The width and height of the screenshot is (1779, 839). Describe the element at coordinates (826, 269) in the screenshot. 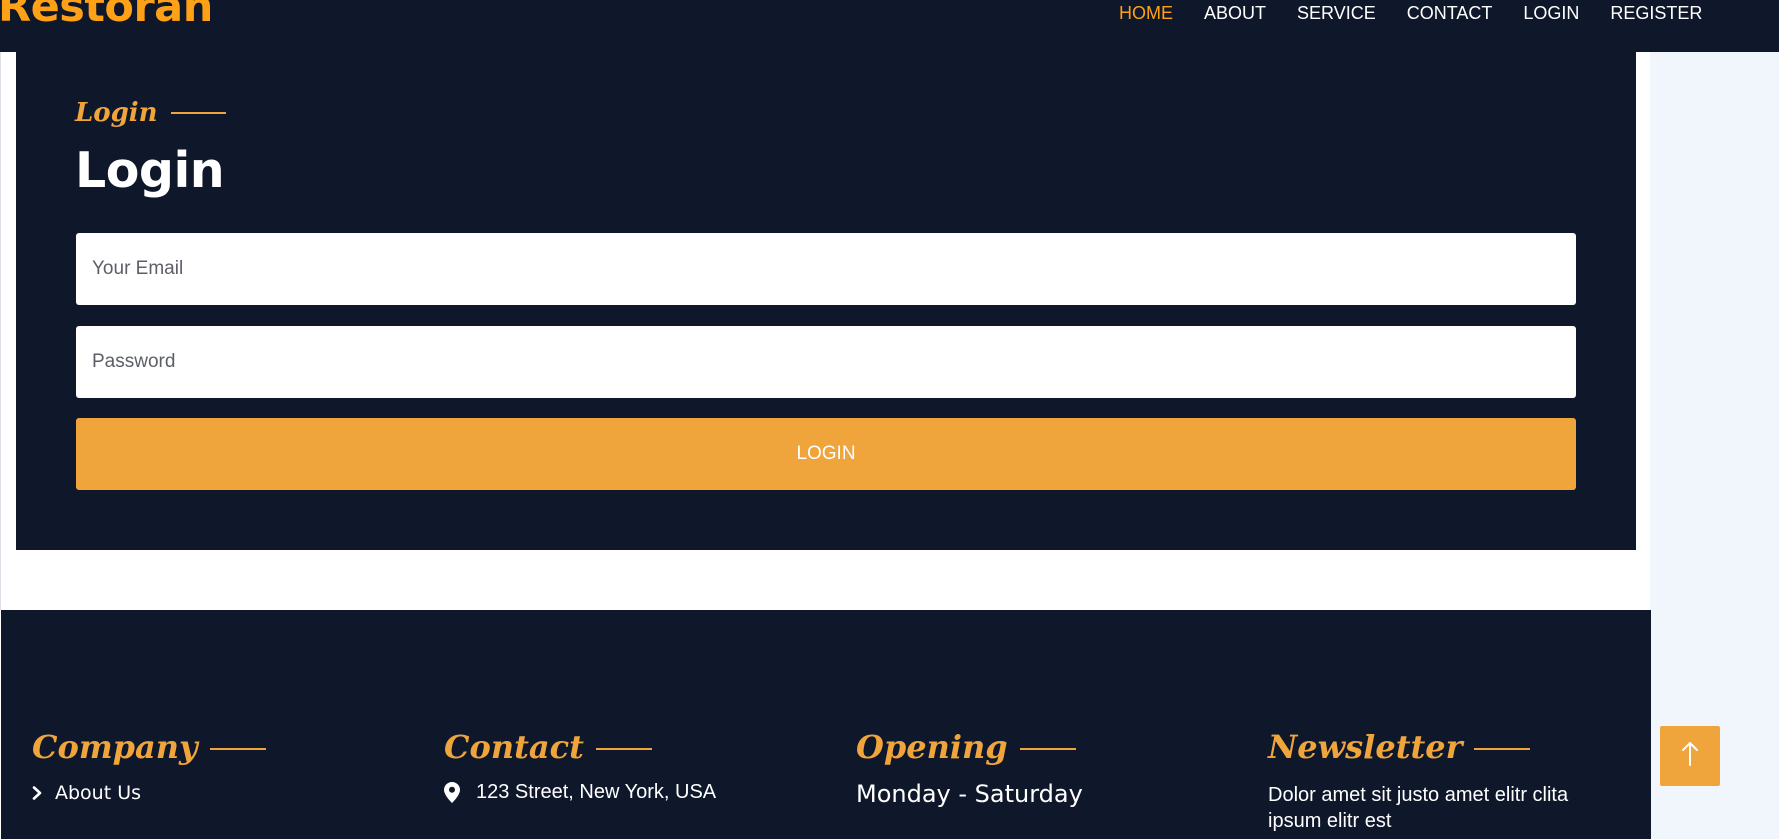

I see `email-field` at that location.